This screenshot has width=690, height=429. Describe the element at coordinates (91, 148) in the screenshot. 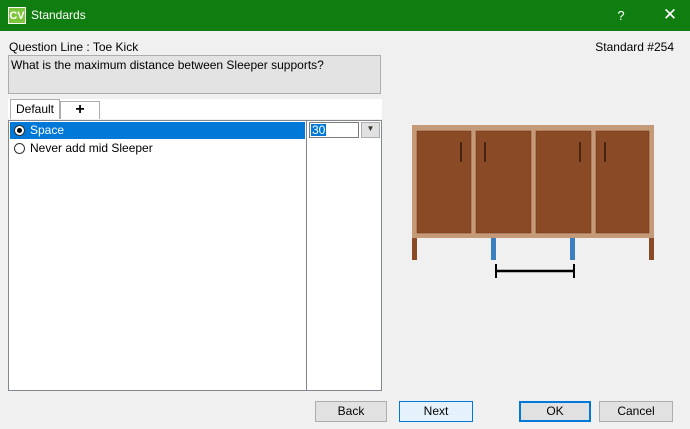

I see `option-label: Never add mid Sleeper` at that location.